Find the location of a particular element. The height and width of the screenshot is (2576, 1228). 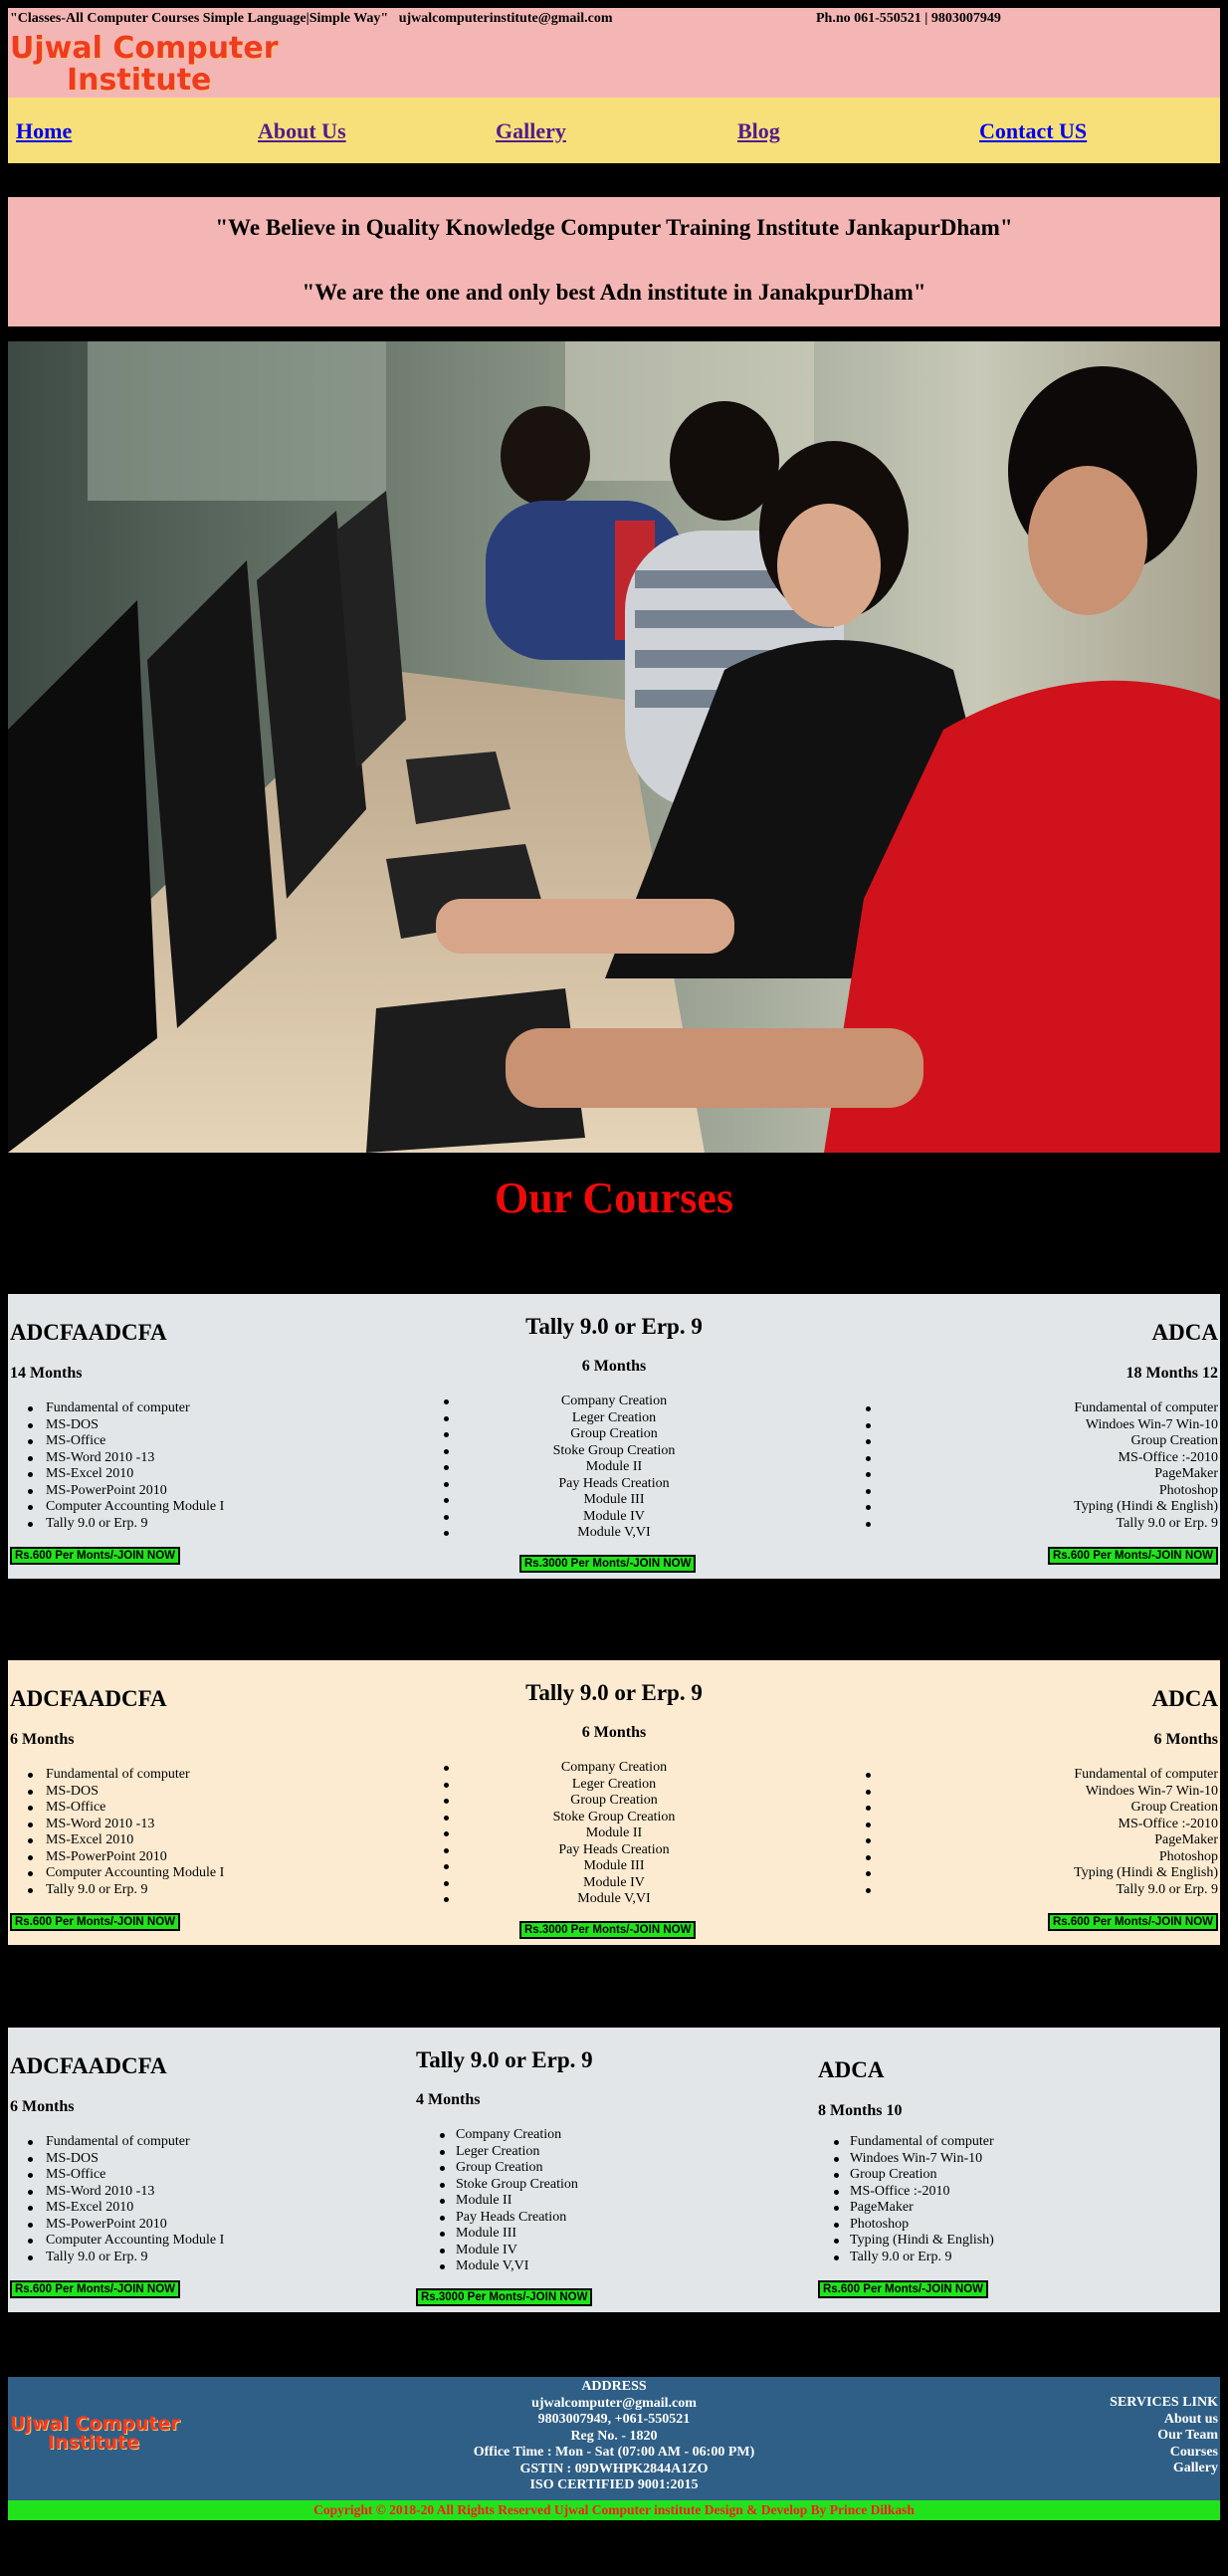

address-phone: 9803007949, +061-550521 is located at coordinates (614, 2419).